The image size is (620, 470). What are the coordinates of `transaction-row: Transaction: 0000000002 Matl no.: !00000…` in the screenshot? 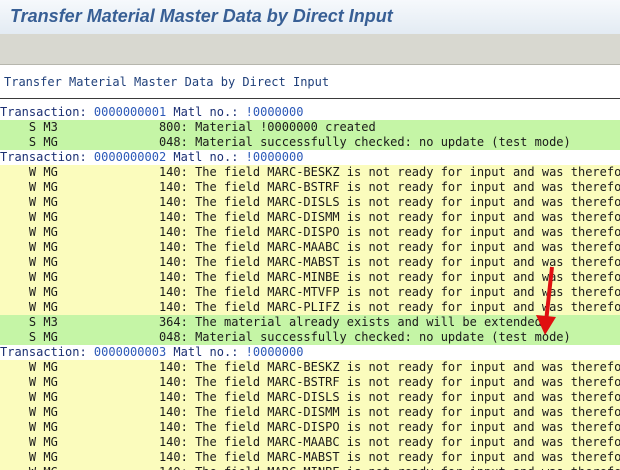 It's located at (310, 157).